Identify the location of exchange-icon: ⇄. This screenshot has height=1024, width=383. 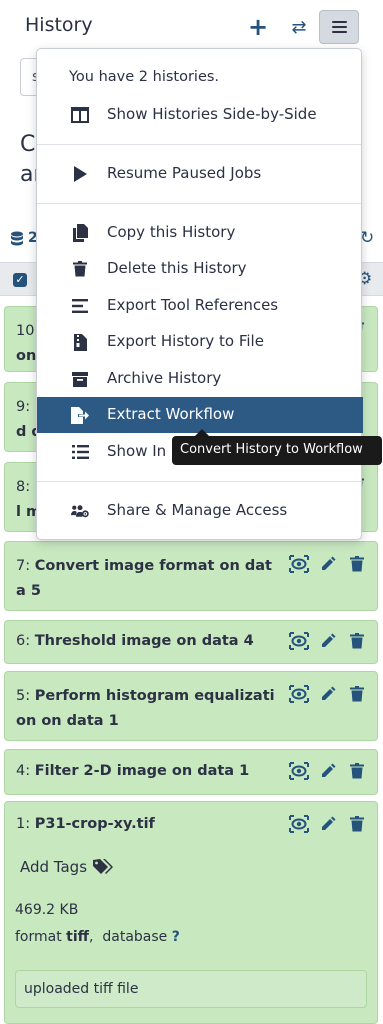
(299, 27).